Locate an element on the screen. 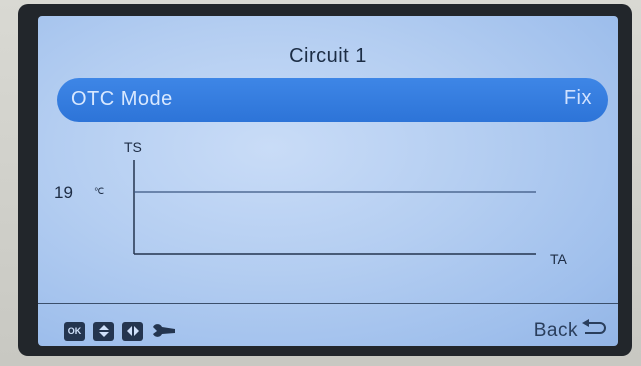  back-arrow-icon is located at coordinates (593, 329).